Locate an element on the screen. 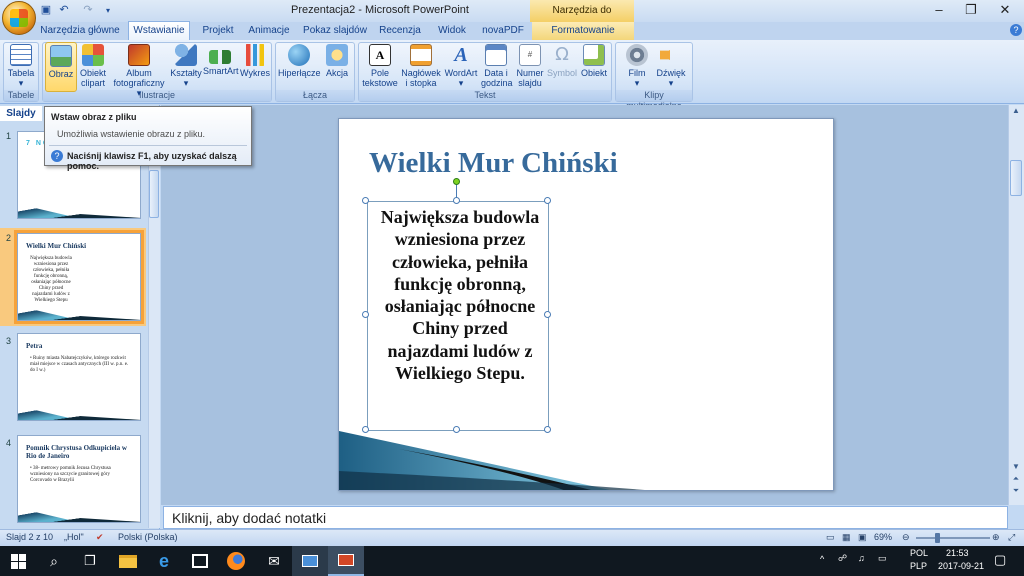  thumbnail-title: Wielki Mur Chiński is located at coordinates (56, 246).